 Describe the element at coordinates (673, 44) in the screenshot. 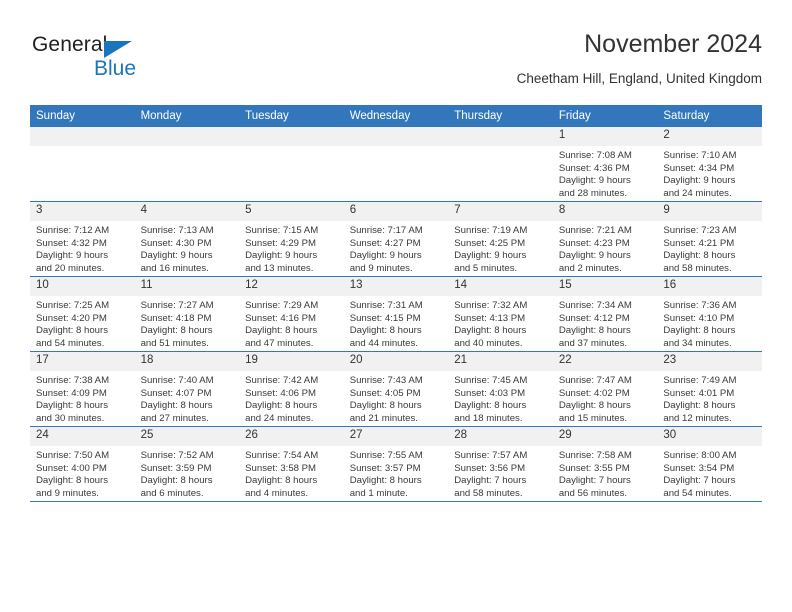

I see `page-title: November 2024` at that location.